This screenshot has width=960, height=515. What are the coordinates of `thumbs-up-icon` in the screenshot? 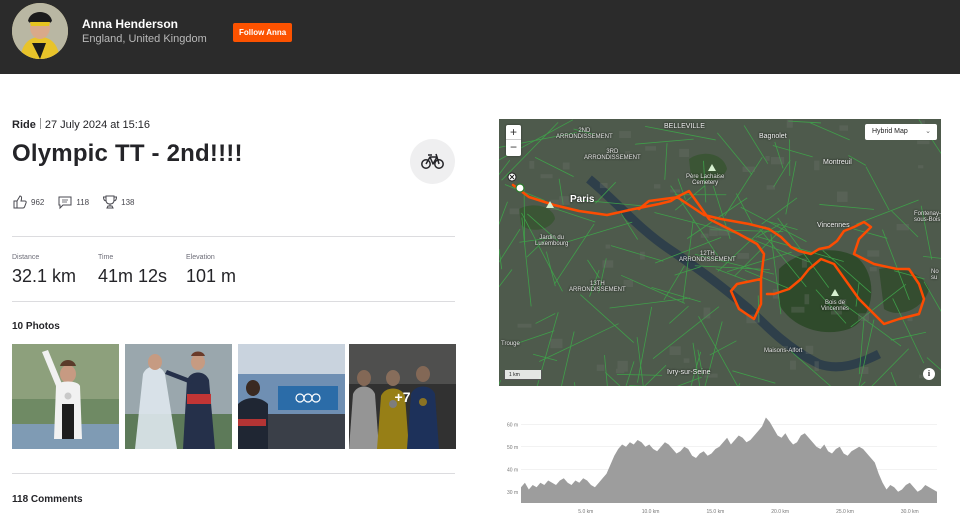 It's located at (20, 202).